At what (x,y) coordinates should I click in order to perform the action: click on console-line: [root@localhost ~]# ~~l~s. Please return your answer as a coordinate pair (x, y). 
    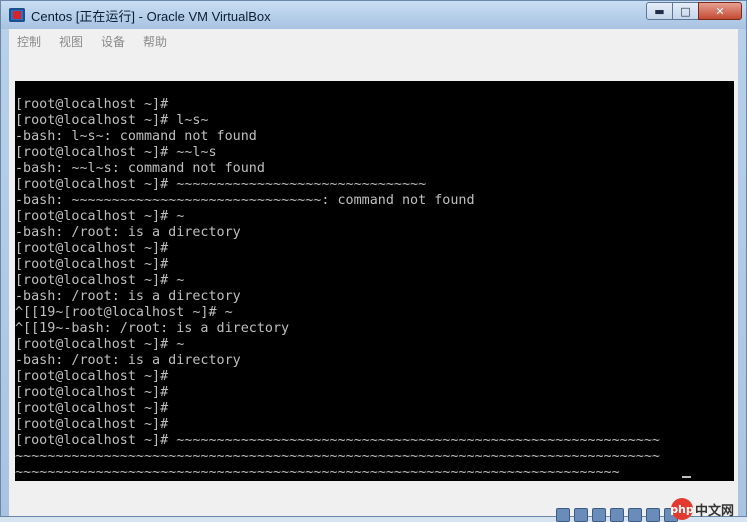
    Looking at the image, I should click on (116, 152).